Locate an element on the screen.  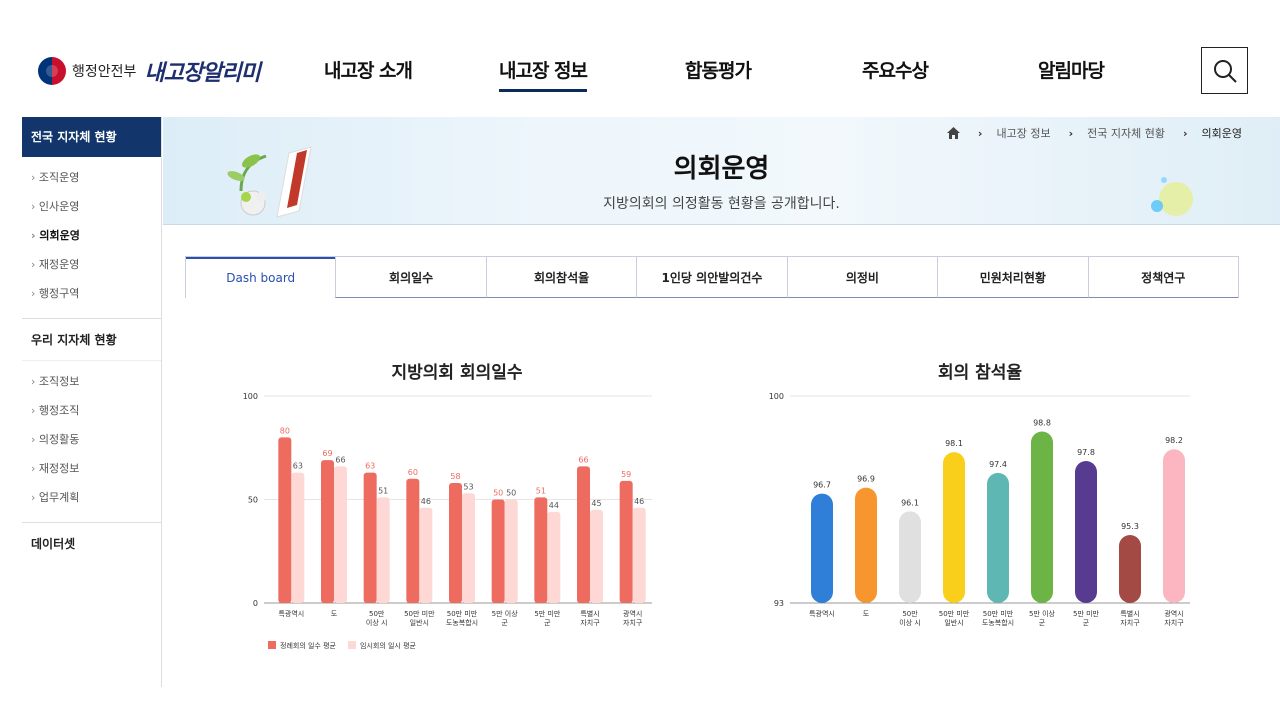
nav-item-notice: 알림마당 is located at coordinates (1071, 72).